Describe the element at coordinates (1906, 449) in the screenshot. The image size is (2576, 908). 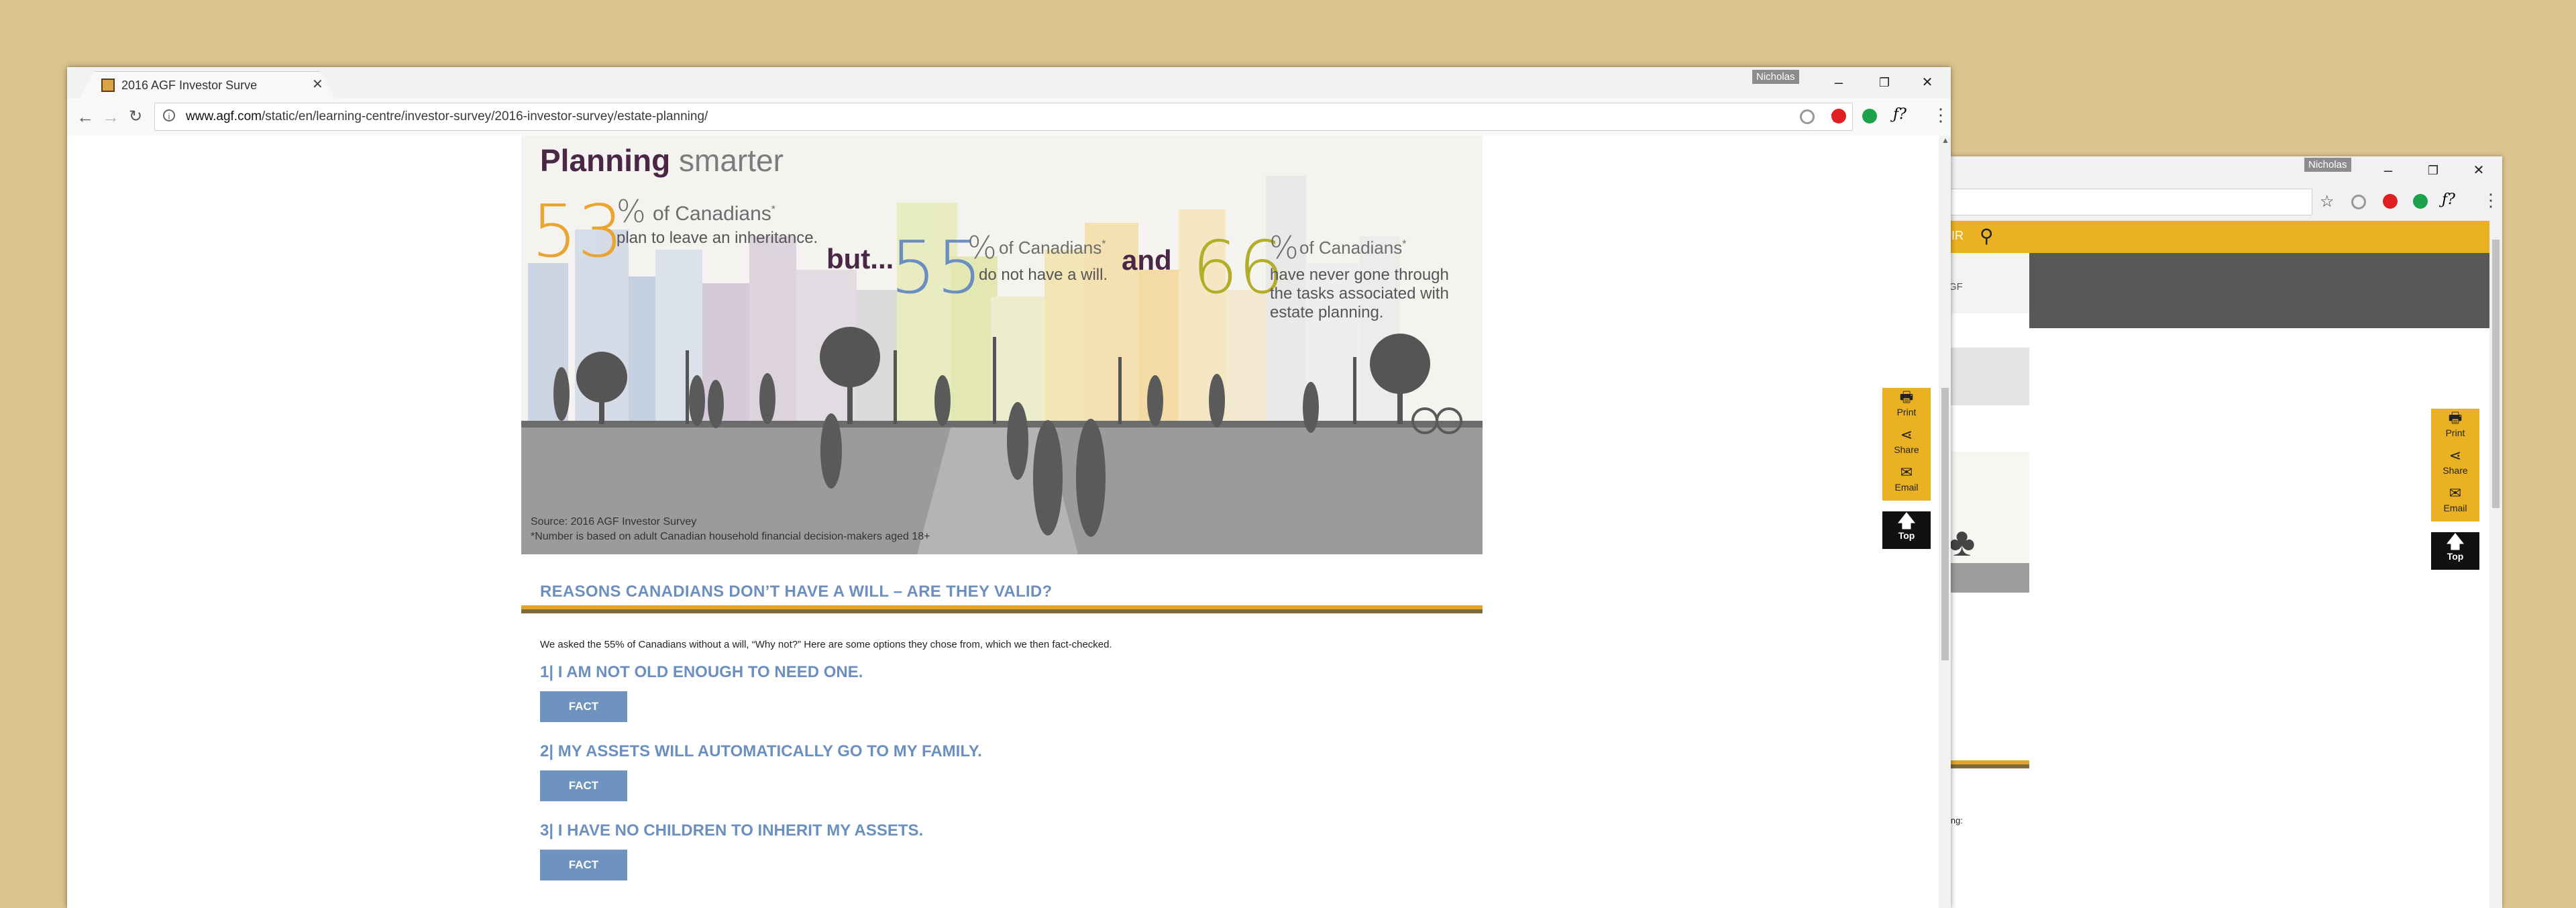
I see `share-label: Share` at that location.